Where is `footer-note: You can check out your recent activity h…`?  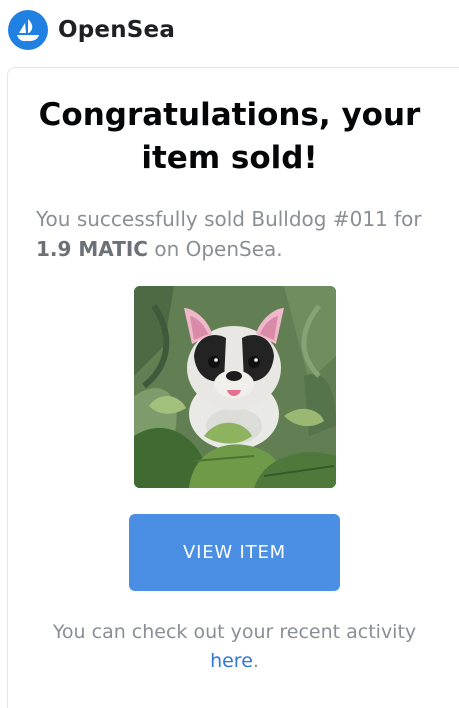 footer-note: You can check out your recent activity h… is located at coordinates (229, 647).